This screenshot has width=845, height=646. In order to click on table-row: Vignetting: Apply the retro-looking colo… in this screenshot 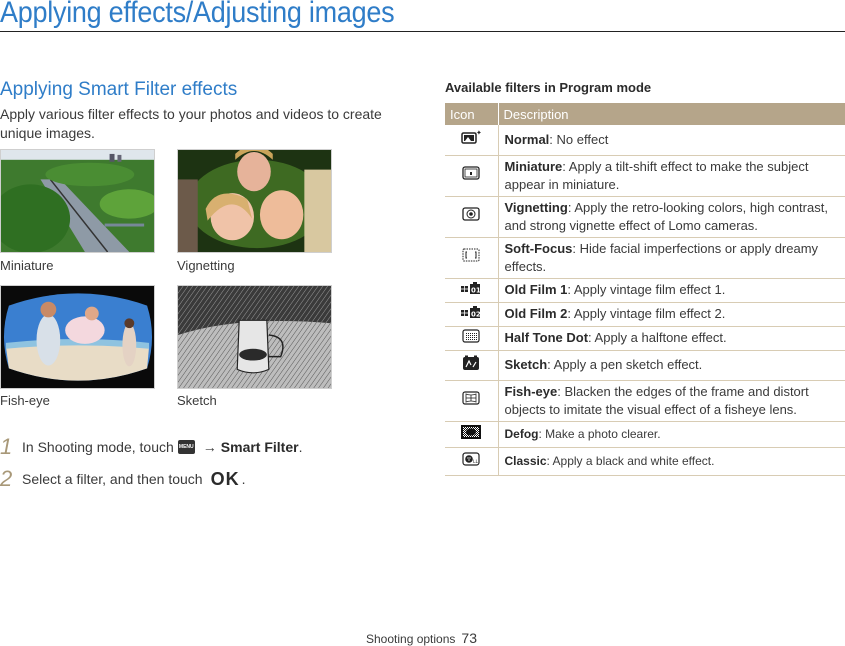, I will do `click(645, 217)`.